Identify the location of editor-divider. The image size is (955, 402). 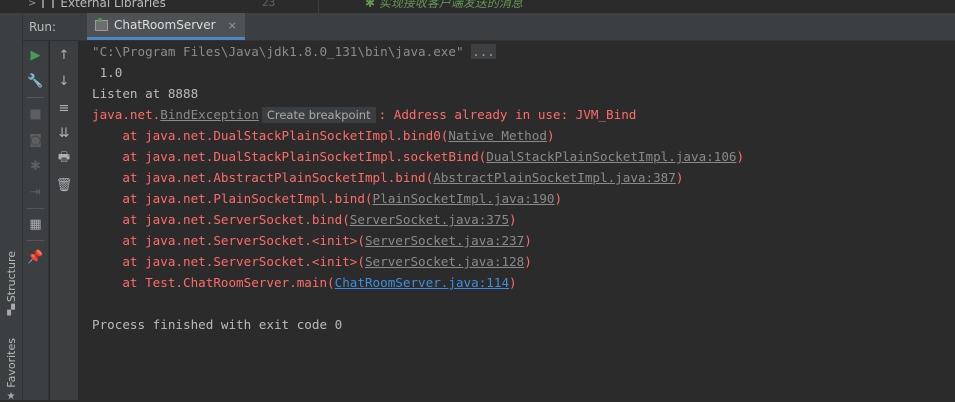
(318, 6).